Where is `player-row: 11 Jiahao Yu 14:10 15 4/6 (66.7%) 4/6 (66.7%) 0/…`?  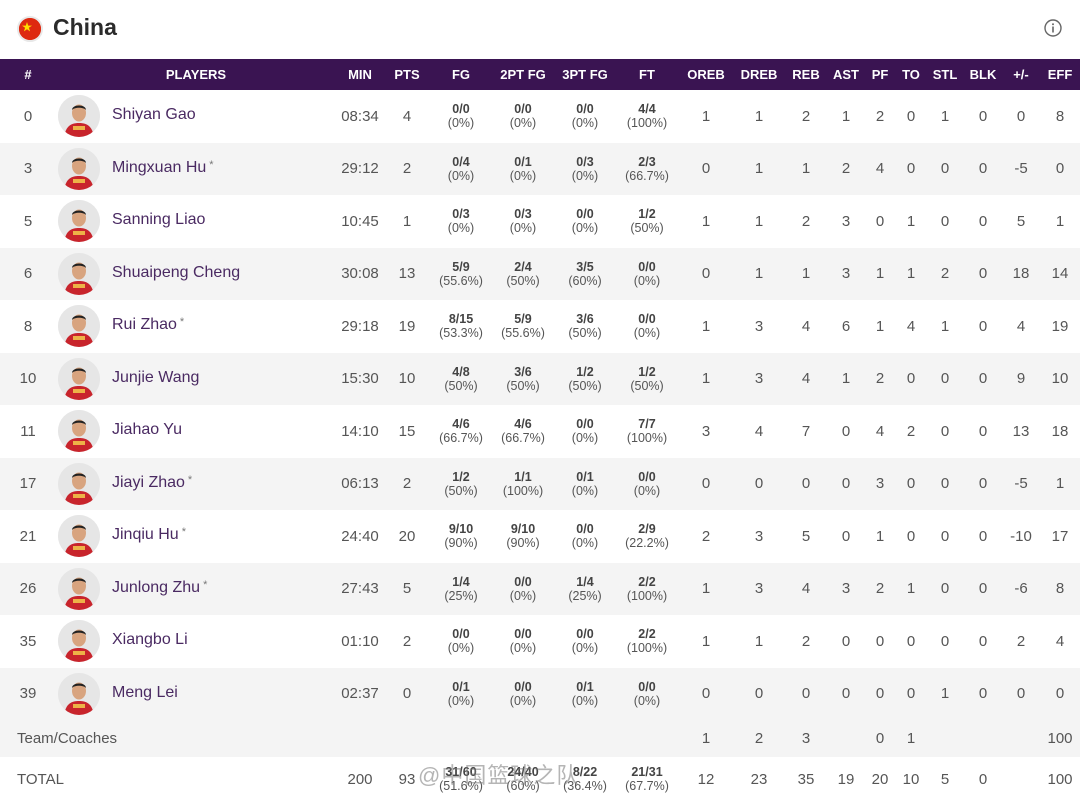
player-row: 11 Jiahao Yu 14:10 15 4/6 (66.7%) 4/6 (66.7%) 0/… is located at coordinates (540, 431).